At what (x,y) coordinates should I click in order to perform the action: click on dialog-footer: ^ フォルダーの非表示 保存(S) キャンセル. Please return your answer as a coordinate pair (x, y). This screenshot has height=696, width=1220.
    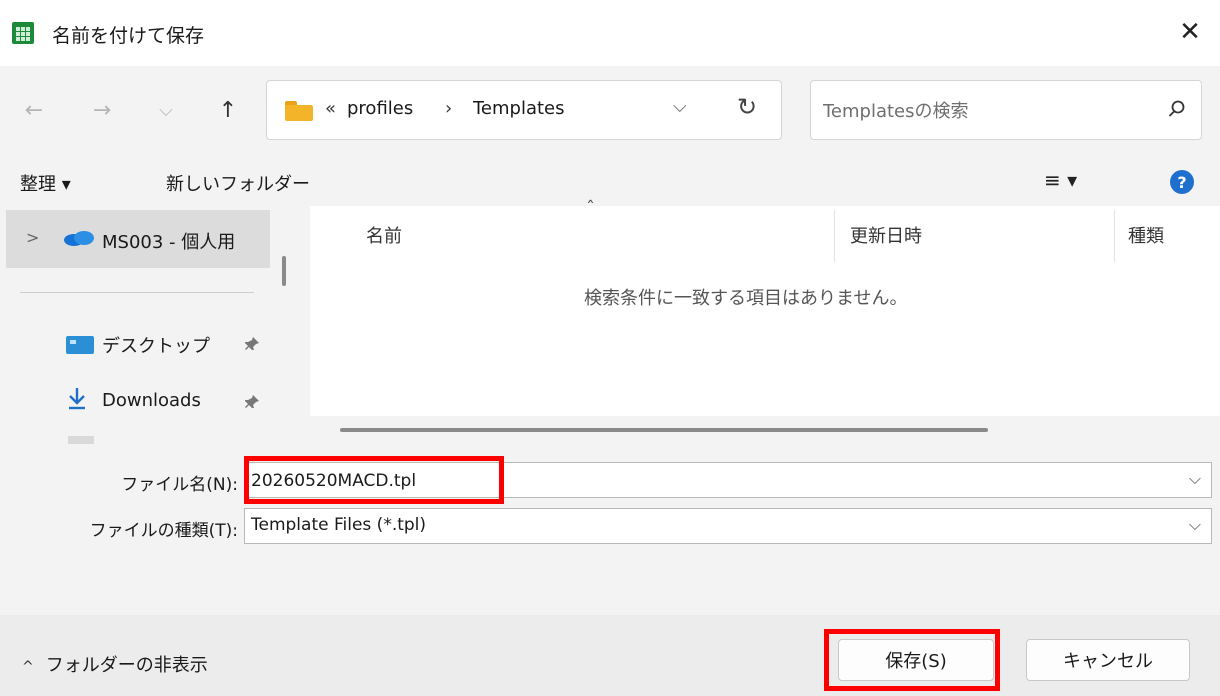
    Looking at the image, I should click on (610, 655).